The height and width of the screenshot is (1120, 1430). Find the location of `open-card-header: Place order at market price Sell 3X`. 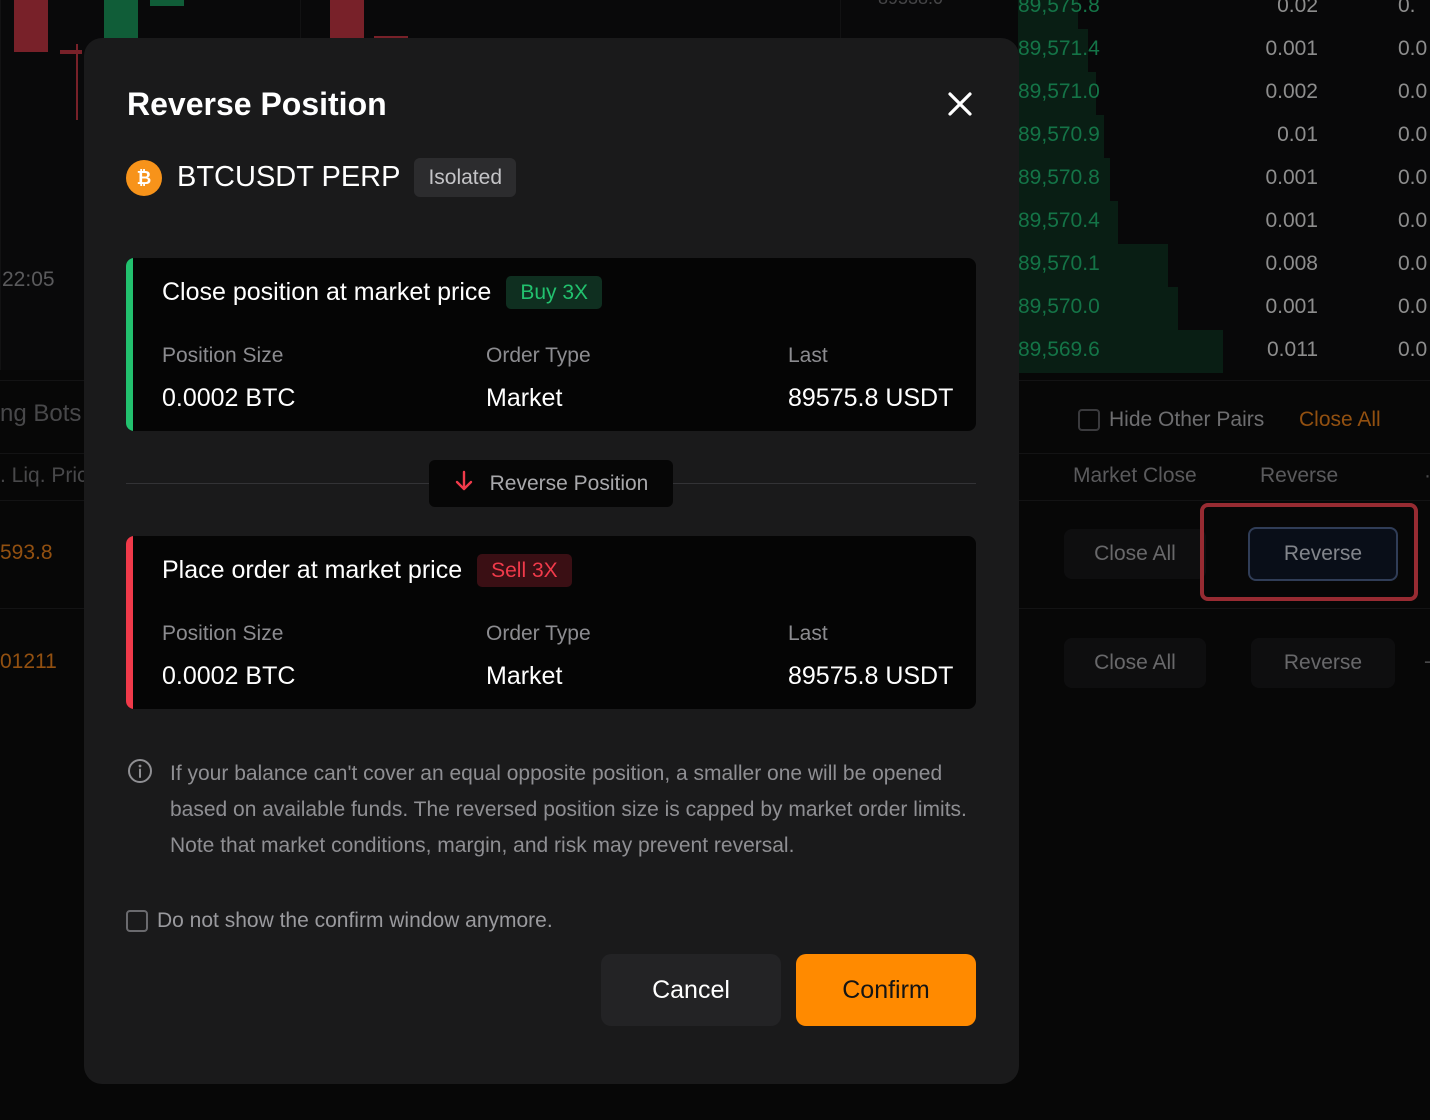

open-card-header: Place order at market price Sell 3X is located at coordinates (367, 570).